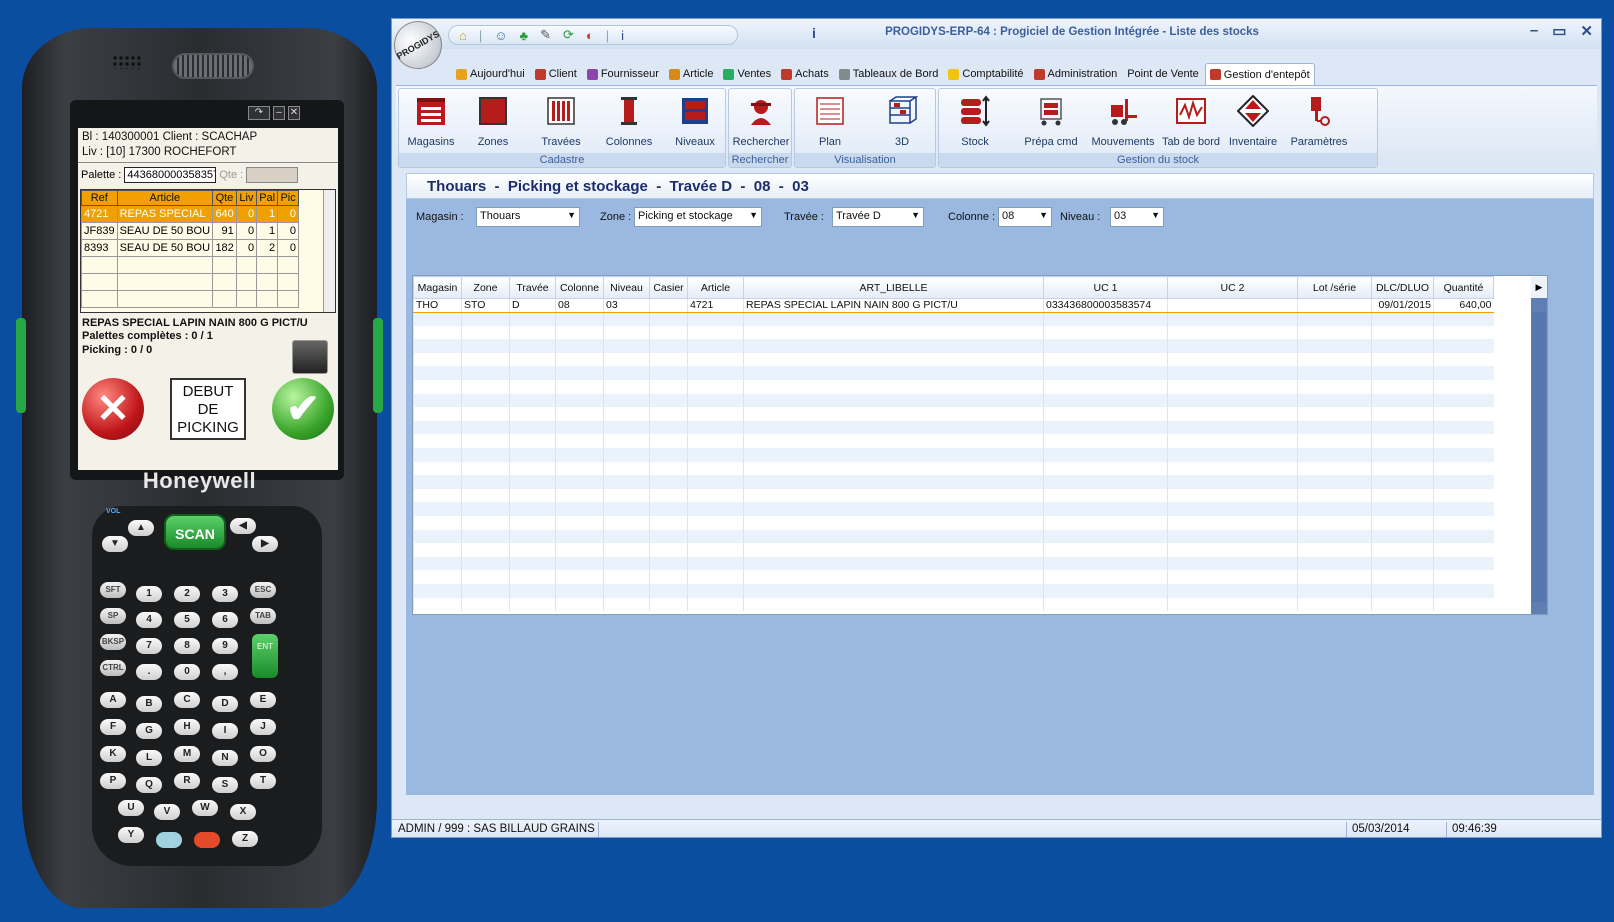 The height and width of the screenshot is (922, 1614). I want to click on grid-column-header: UC 1, so click(1105, 287).